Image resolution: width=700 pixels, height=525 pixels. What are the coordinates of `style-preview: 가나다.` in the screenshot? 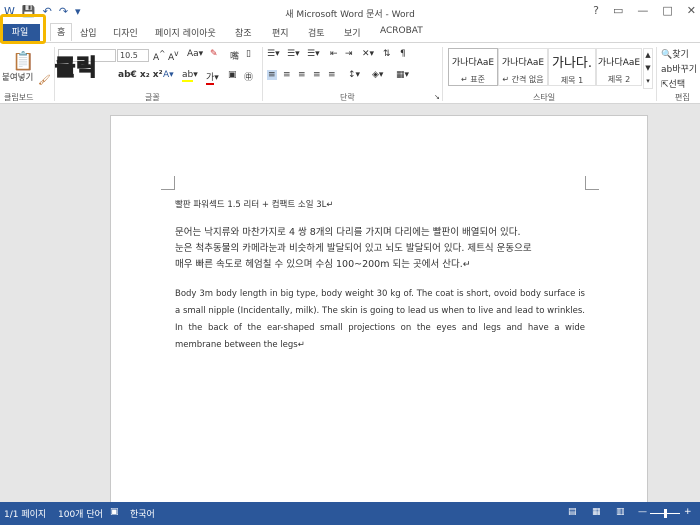 It's located at (571, 63).